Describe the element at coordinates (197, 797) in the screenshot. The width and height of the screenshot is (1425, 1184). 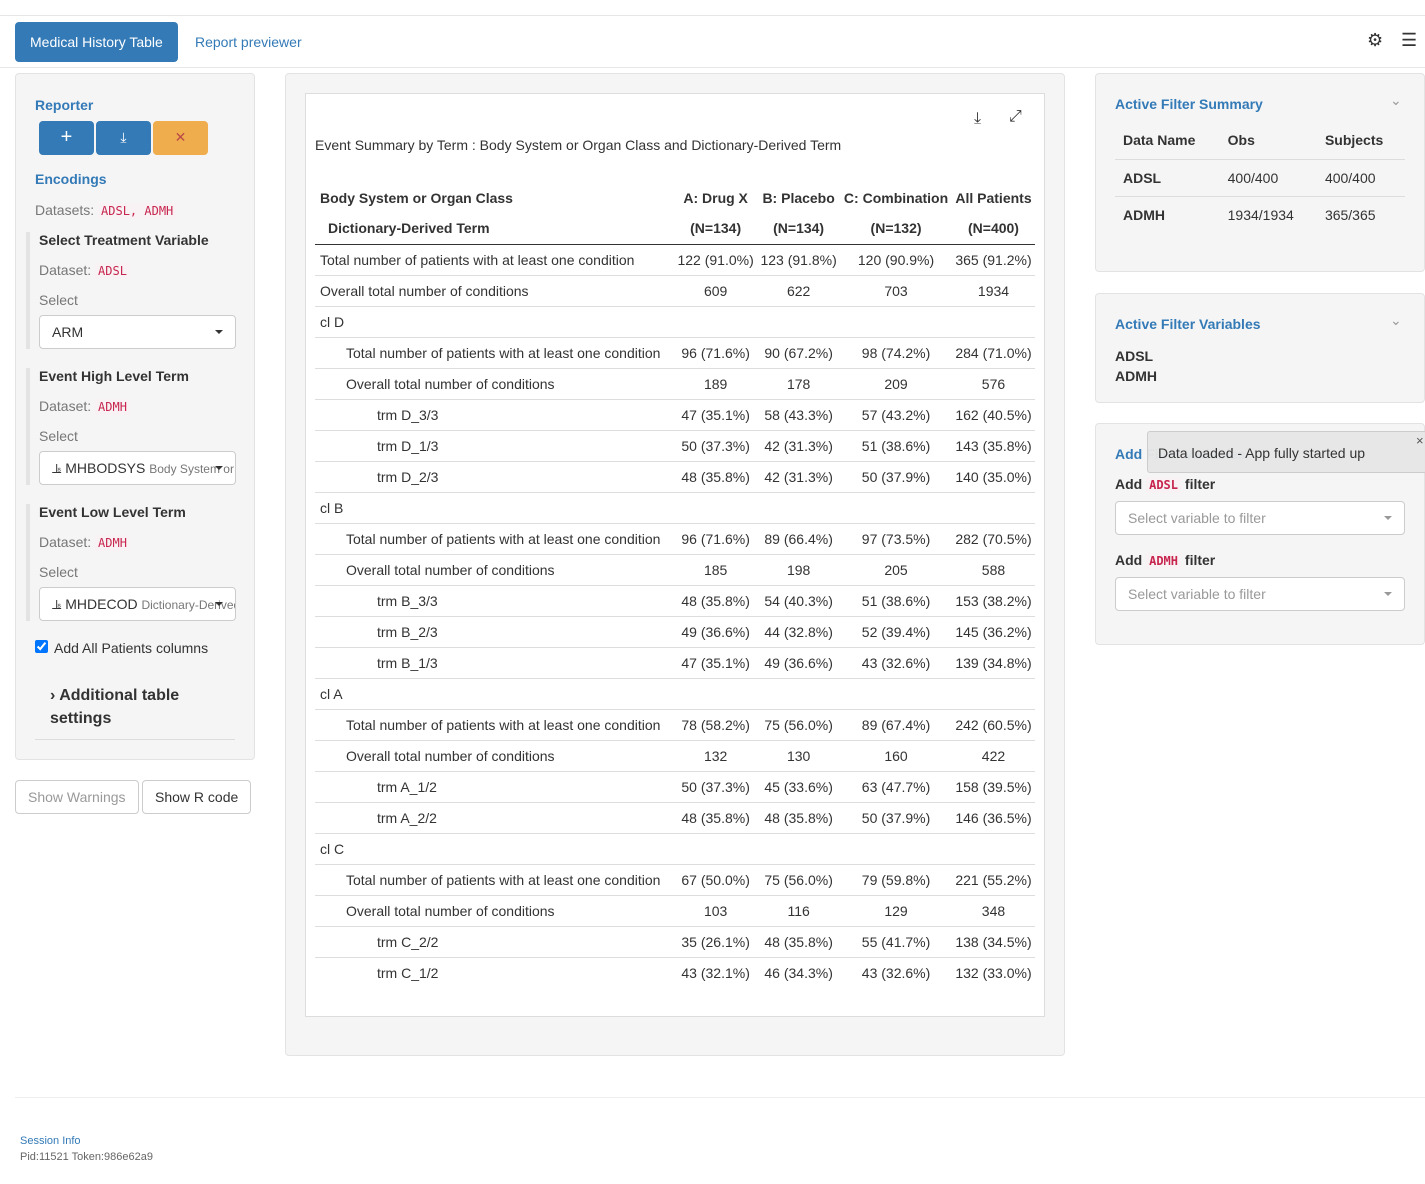
I see `show-r-code-button: Show R code` at that location.